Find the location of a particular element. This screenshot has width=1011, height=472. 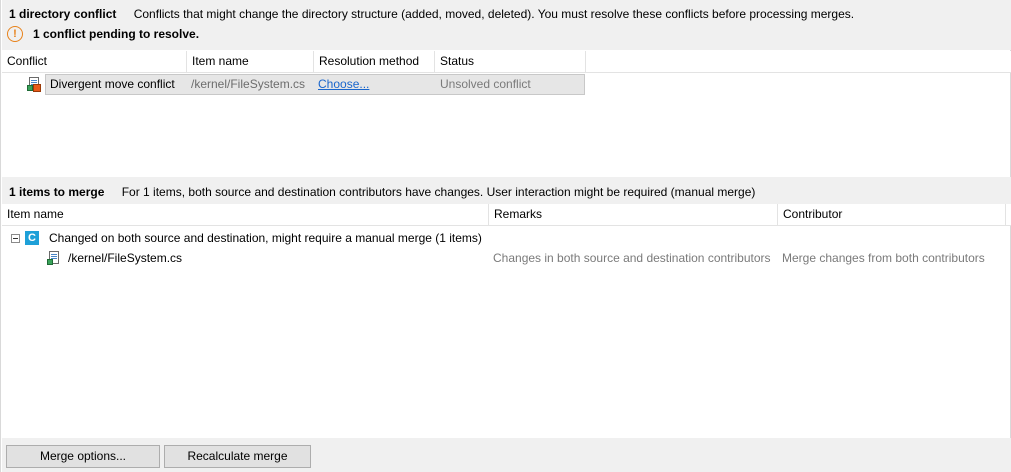

merge-item-name: /kernel/FileSystem.cs is located at coordinates (125, 258).